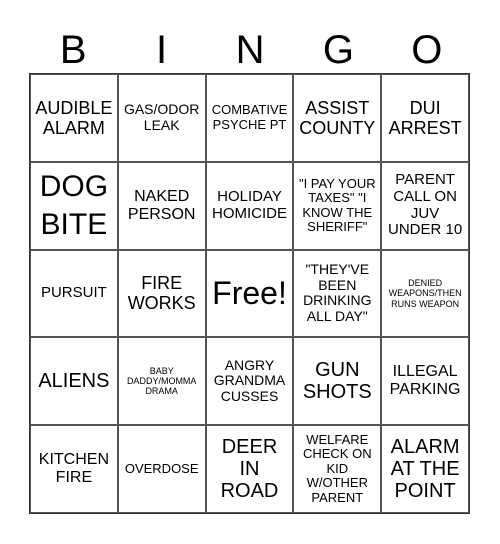 The image size is (500, 544). What do you see at coordinates (74, 469) in the screenshot?
I see `bingo-cell: KITCHEN FIRE` at bounding box center [74, 469].